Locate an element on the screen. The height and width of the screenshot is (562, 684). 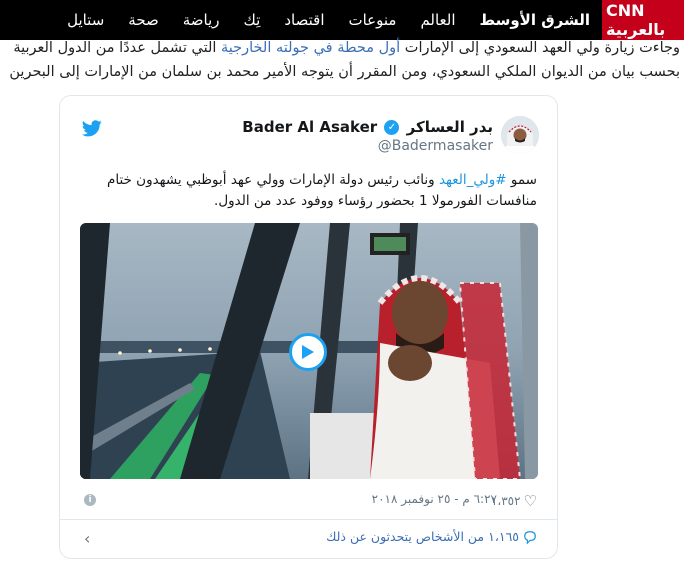
hashtag-link: #ولي_العهد is located at coordinates (473, 180).